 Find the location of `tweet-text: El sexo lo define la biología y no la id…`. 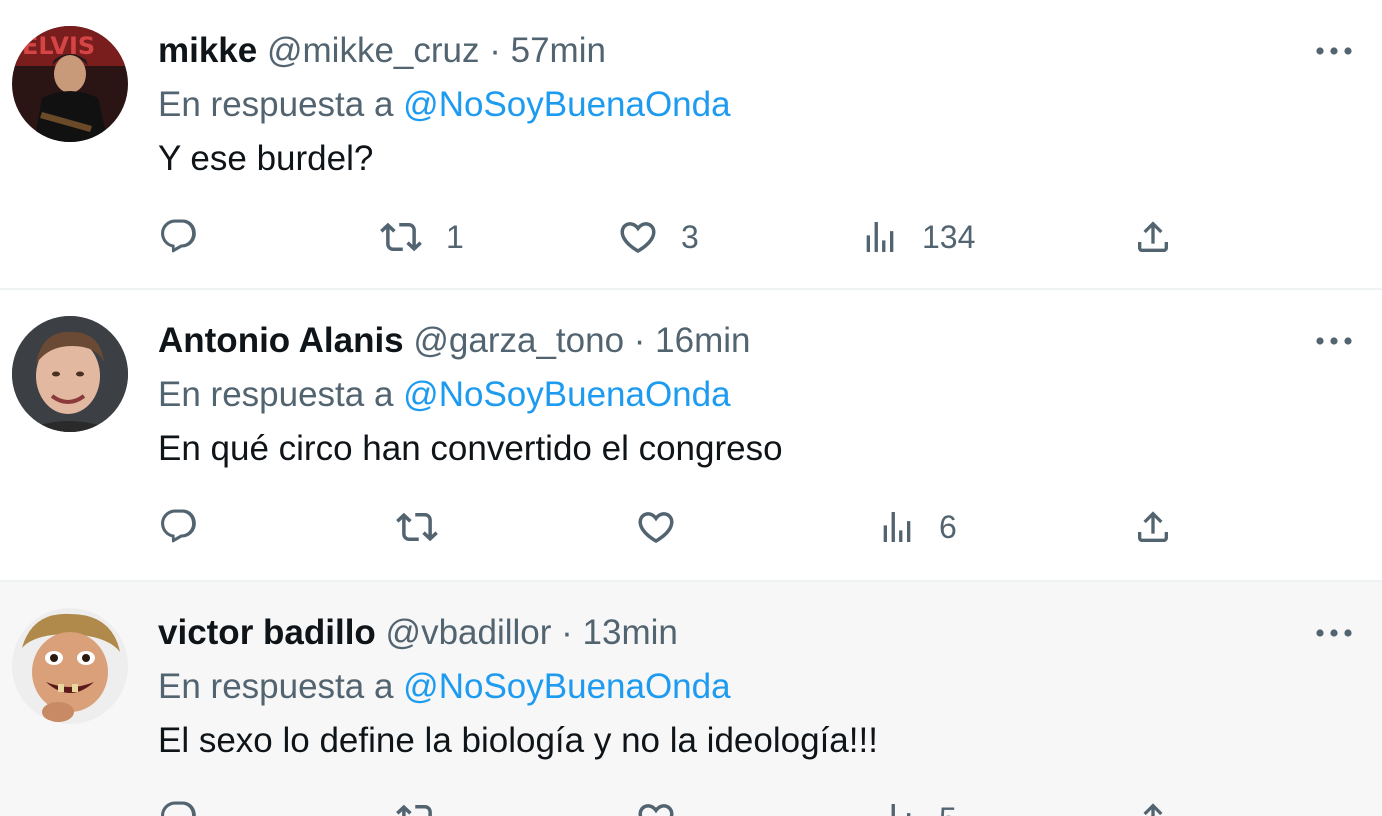

tweet-text: El sexo lo define la biología y no la id… is located at coordinates (518, 740).